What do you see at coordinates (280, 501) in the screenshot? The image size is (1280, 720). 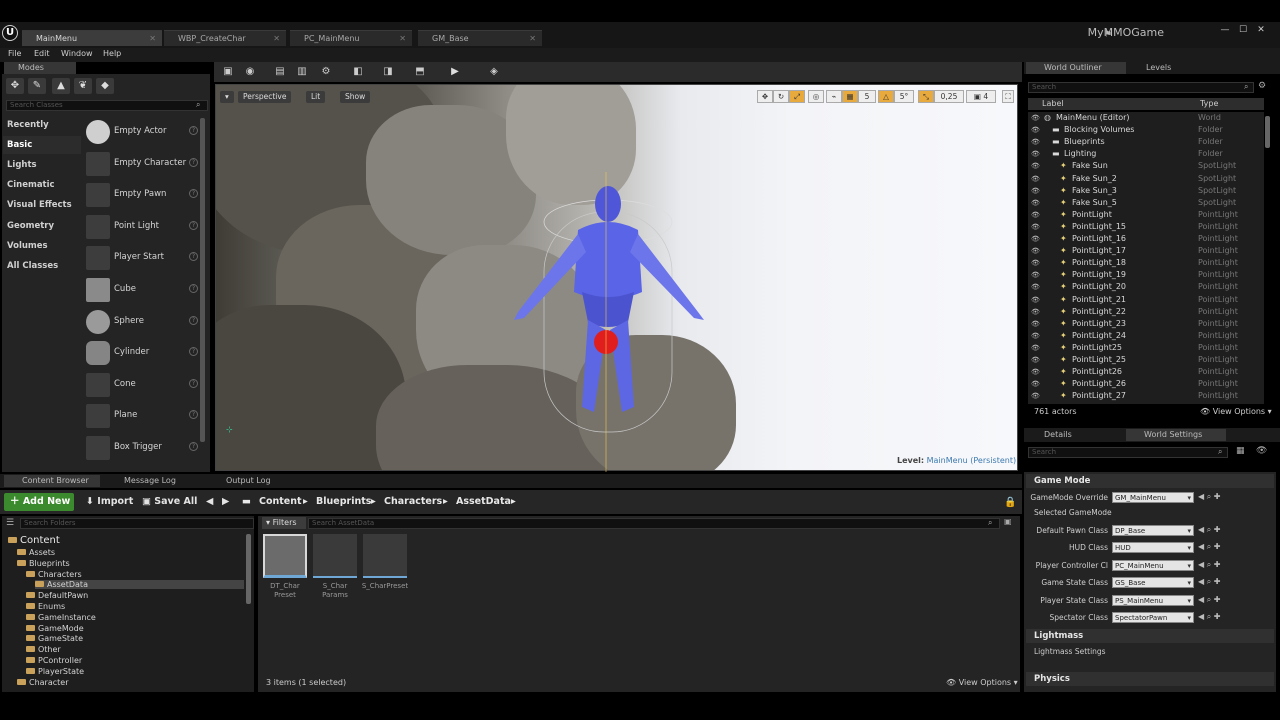 I see `breadcrumb-content: Content` at bounding box center [280, 501].